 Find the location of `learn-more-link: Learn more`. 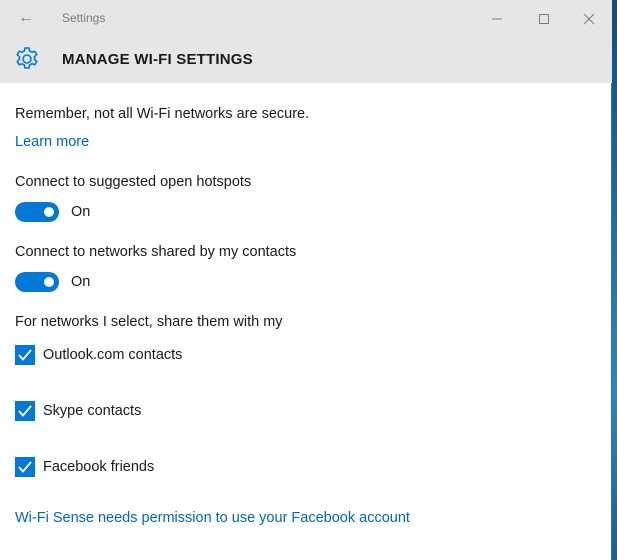

learn-more-link: Learn more is located at coordinates (52, 142).